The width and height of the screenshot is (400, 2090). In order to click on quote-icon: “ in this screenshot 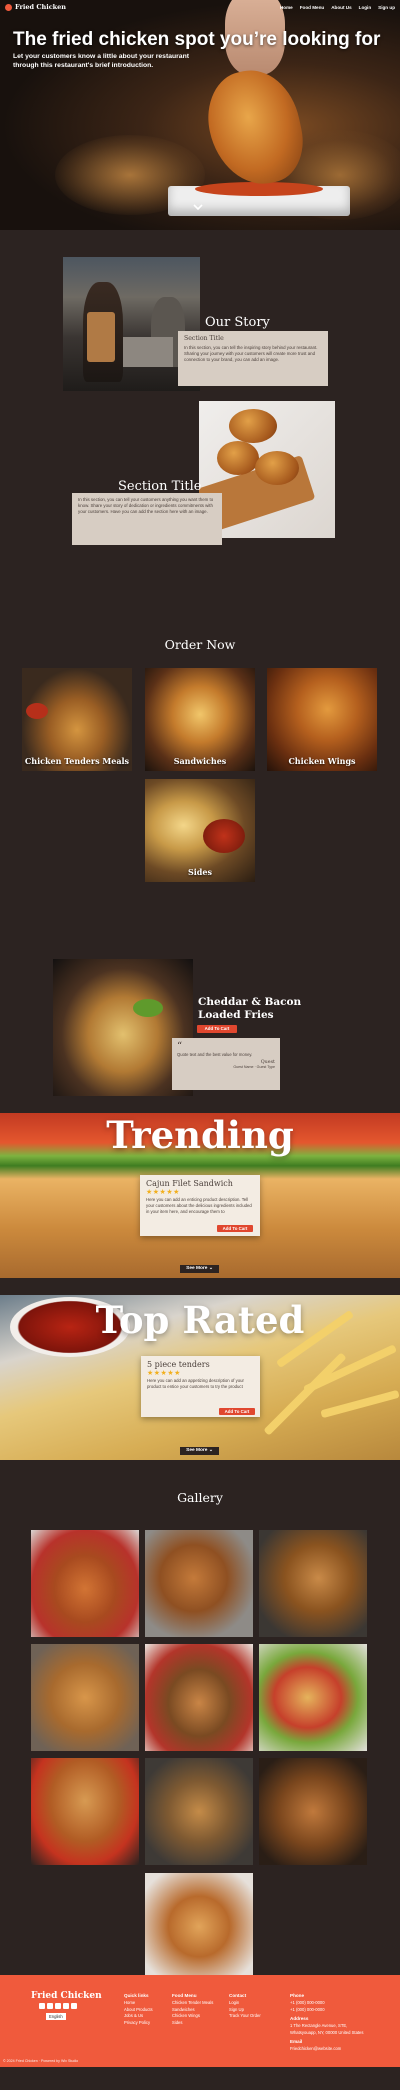, I will do `click(180, 1046)`.